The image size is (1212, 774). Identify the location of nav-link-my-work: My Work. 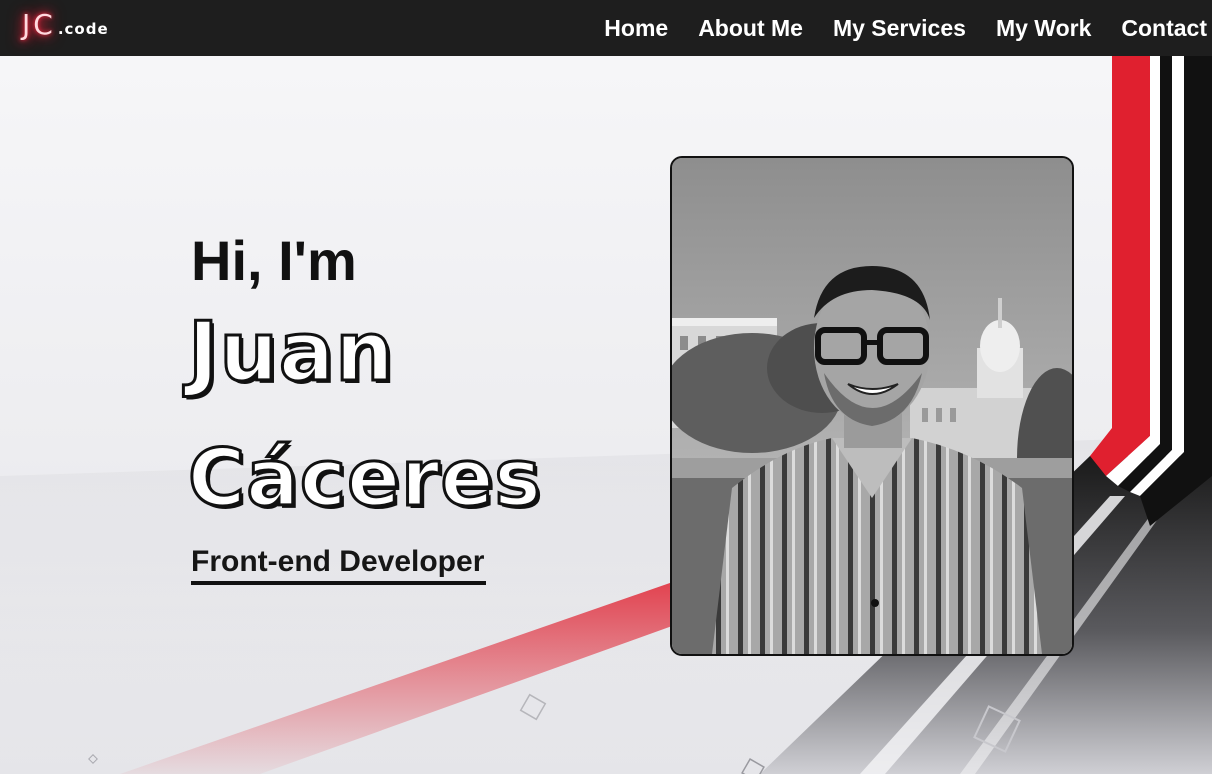
(1043, 28).